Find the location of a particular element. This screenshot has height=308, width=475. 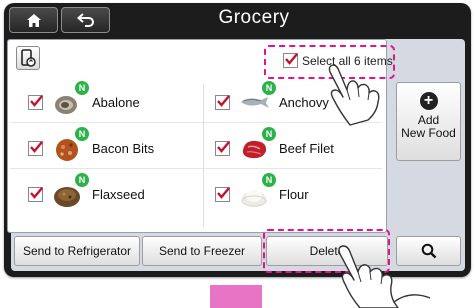

home-button is located at coordinates (33, 20).